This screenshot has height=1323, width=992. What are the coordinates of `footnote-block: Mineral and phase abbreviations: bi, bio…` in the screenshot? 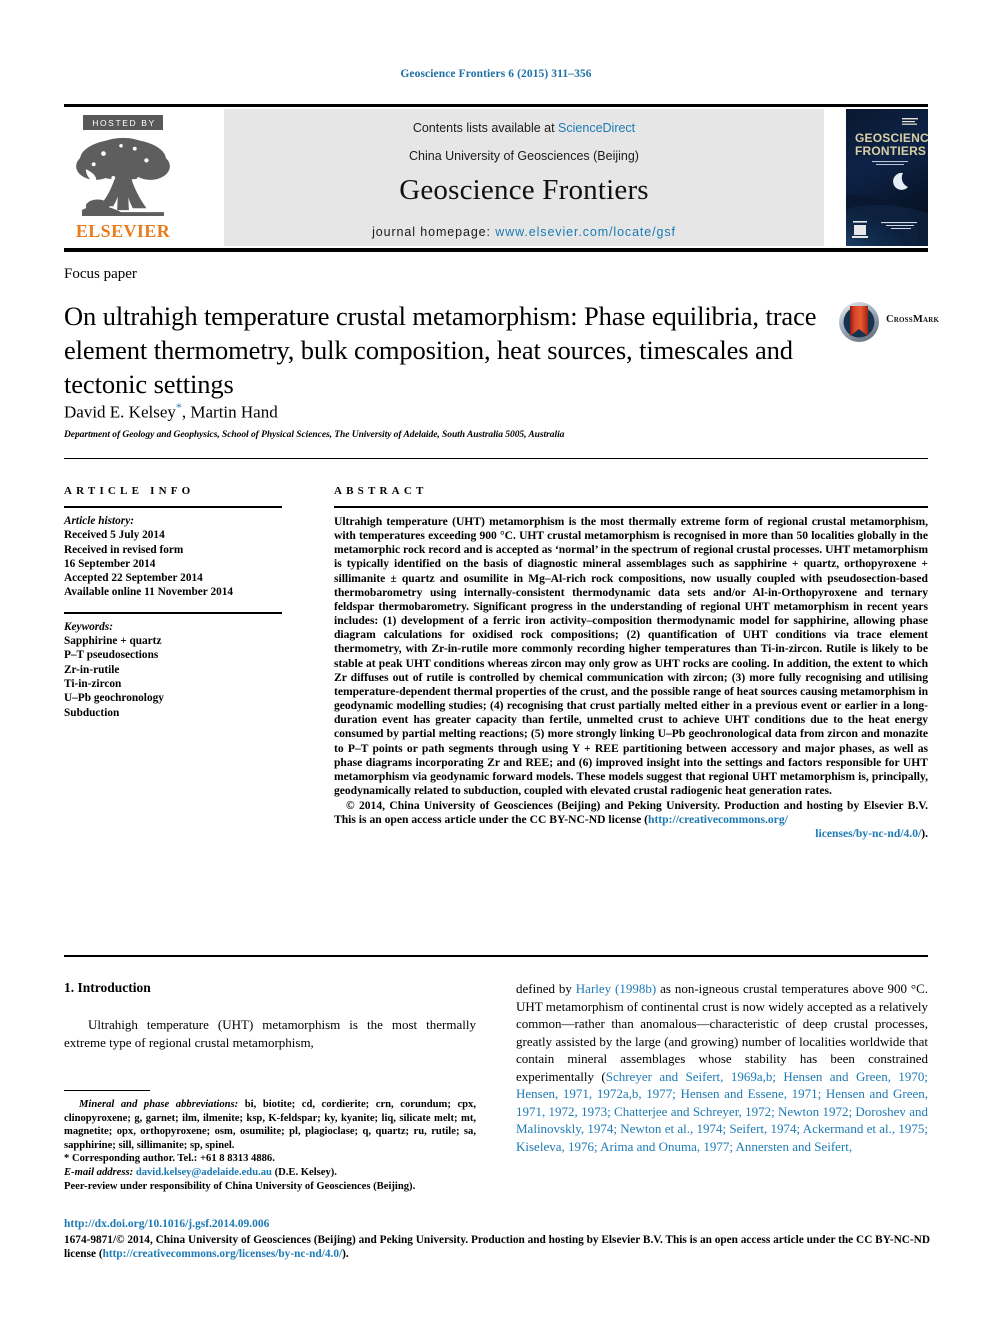 It's located at (270, 1145).